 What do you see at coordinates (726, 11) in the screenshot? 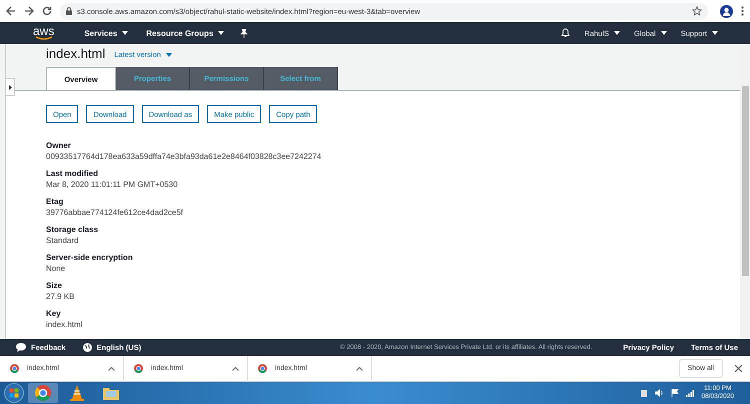
I see `avatar-icon` at bounding box center [726, 11].